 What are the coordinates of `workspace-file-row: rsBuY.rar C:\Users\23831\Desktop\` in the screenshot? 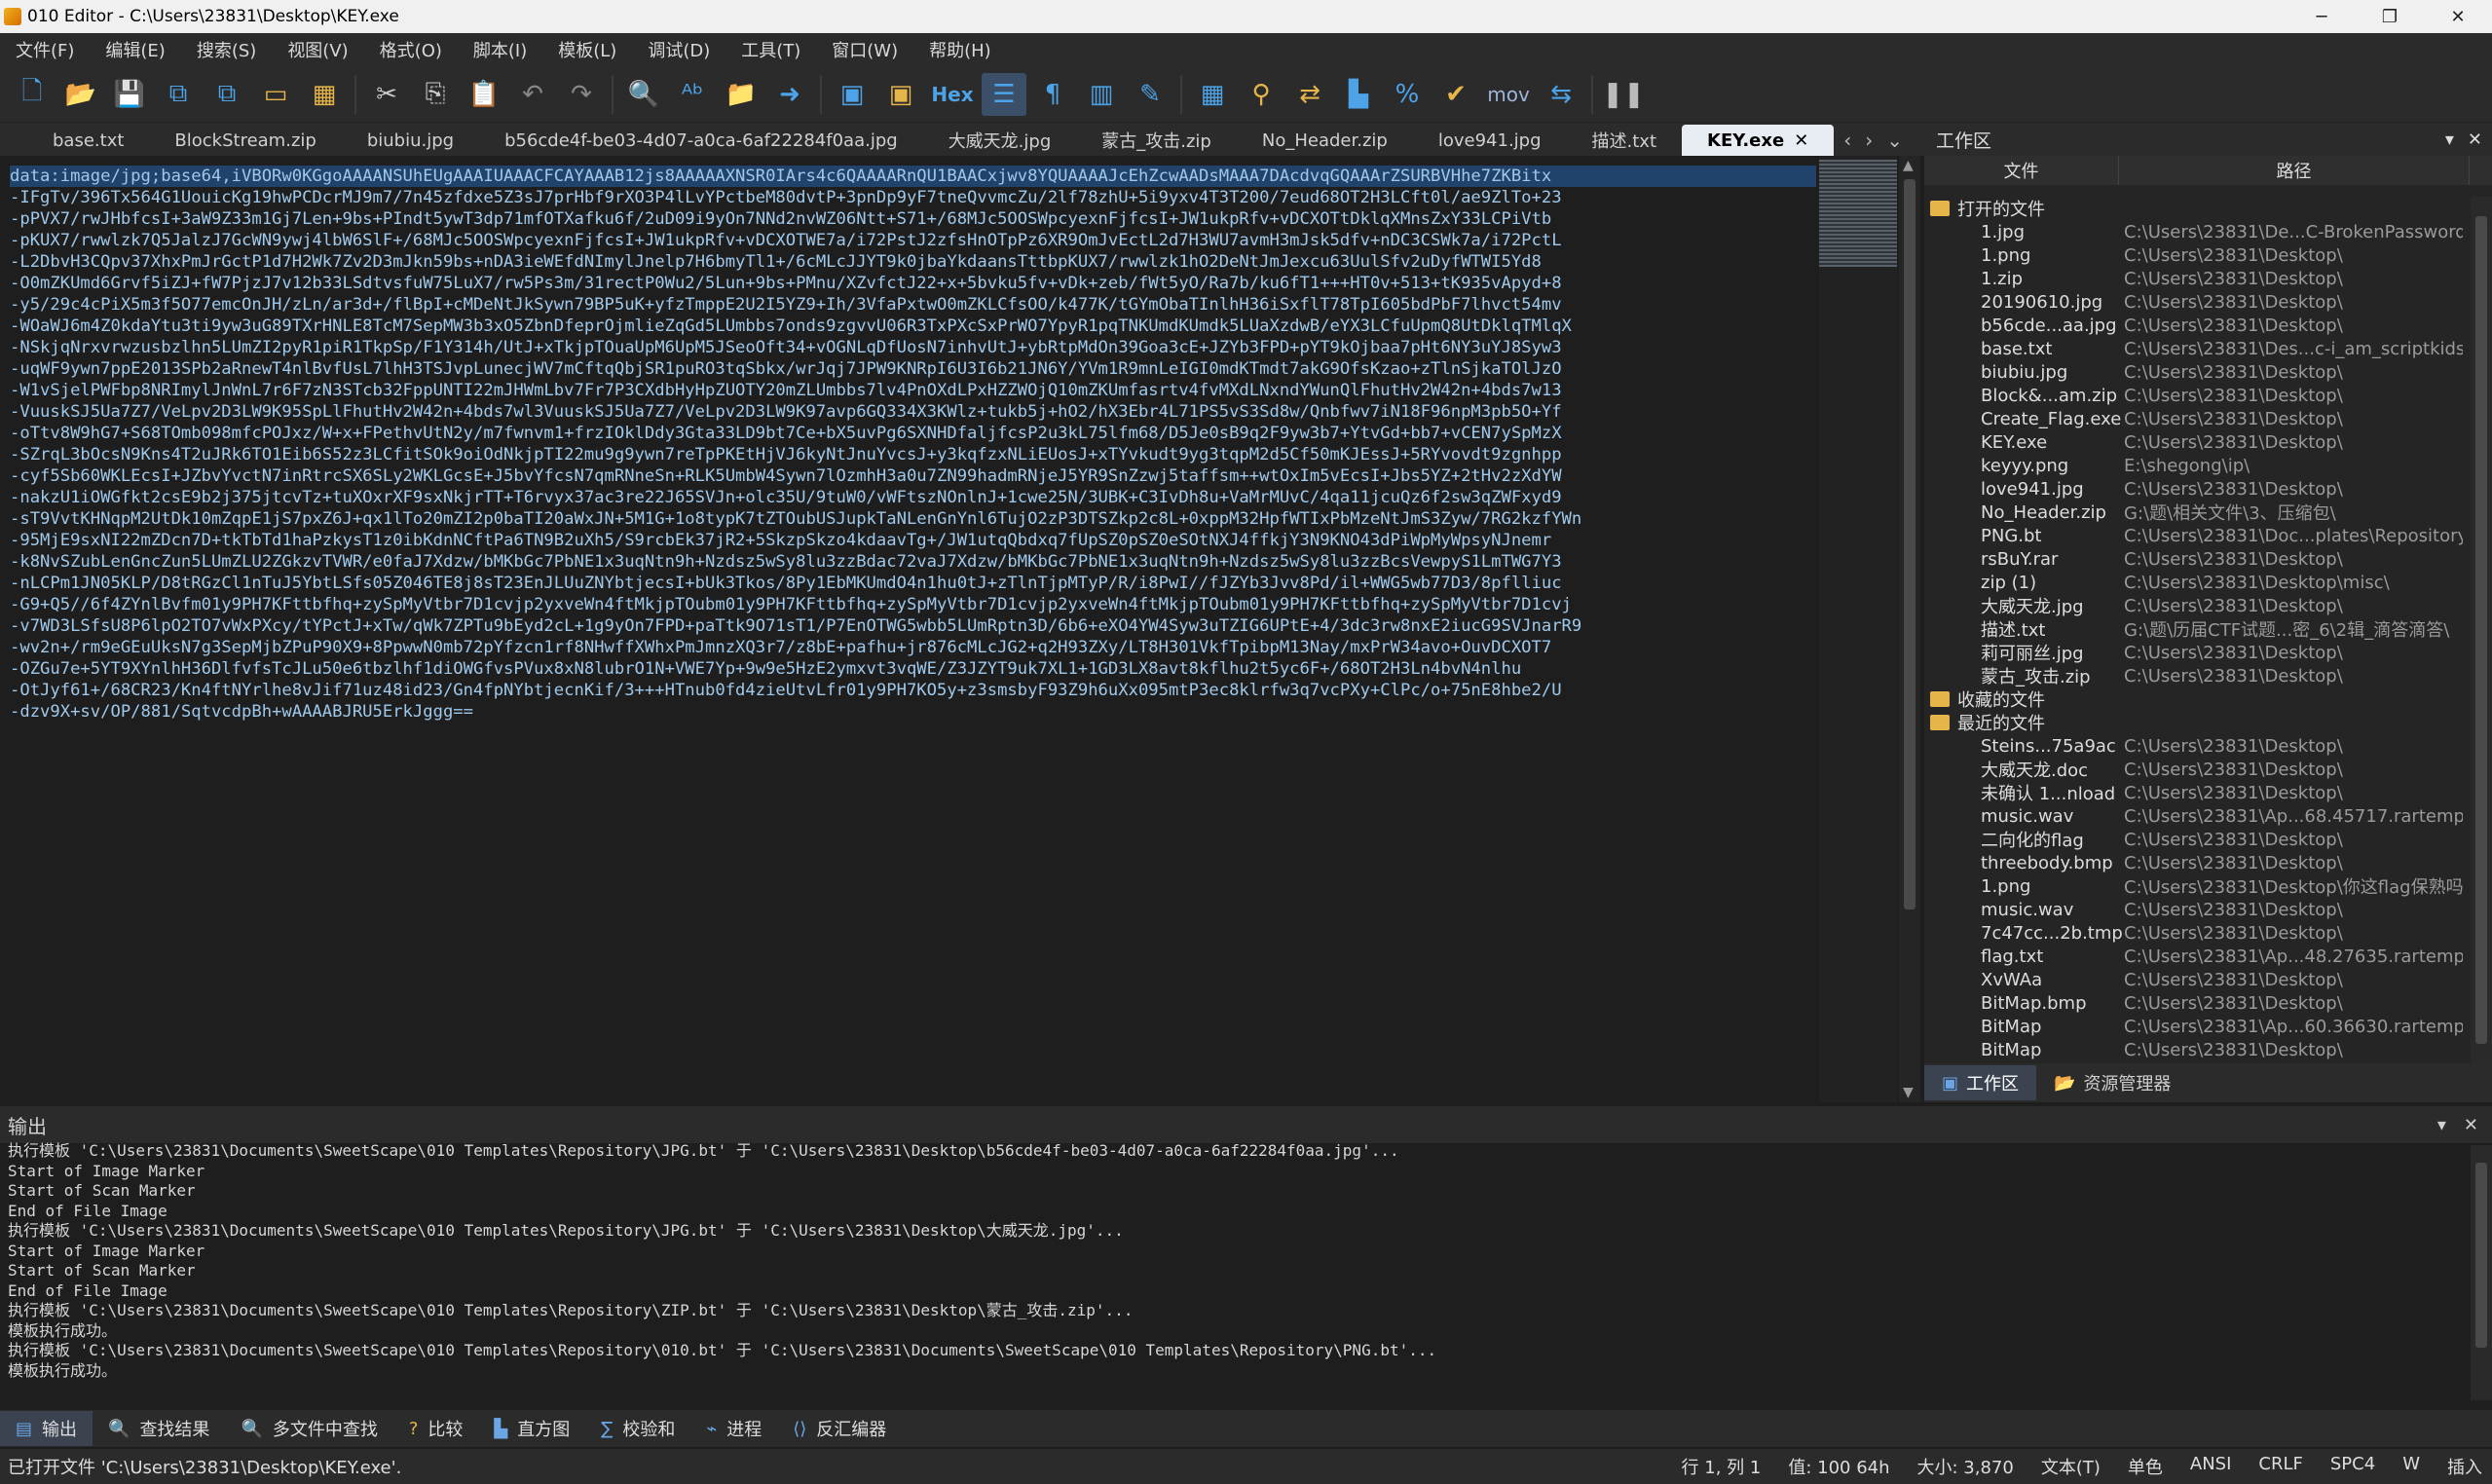 It's located at (2197, 559).